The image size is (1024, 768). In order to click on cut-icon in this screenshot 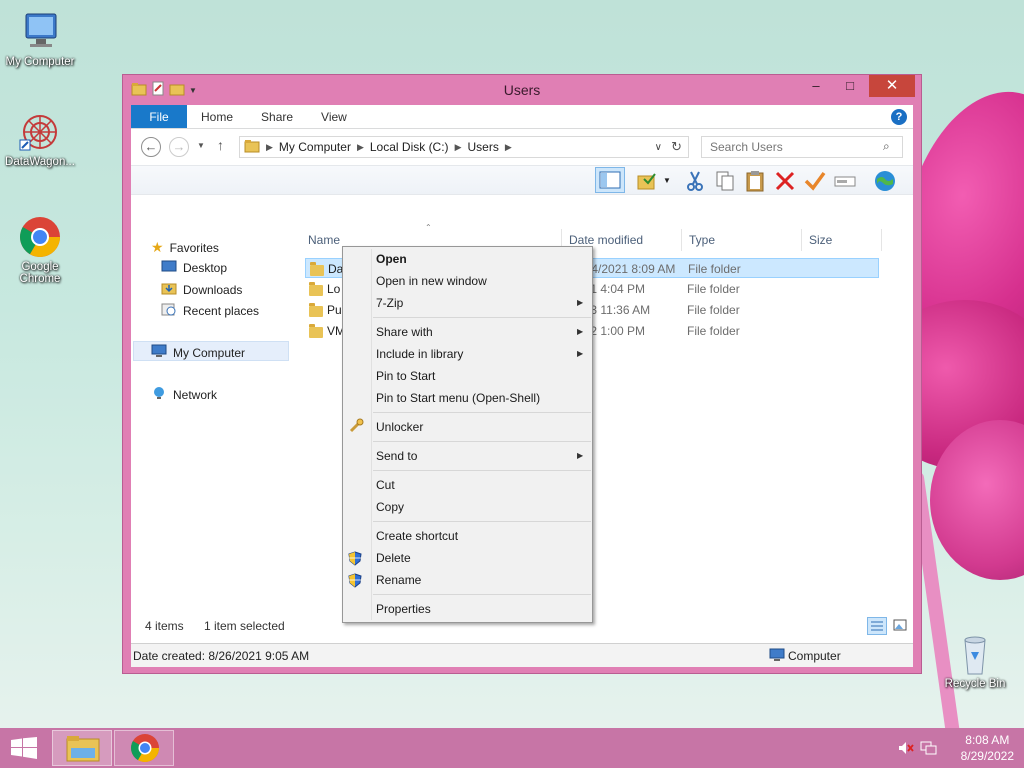, I will do `click(695, 181)`.